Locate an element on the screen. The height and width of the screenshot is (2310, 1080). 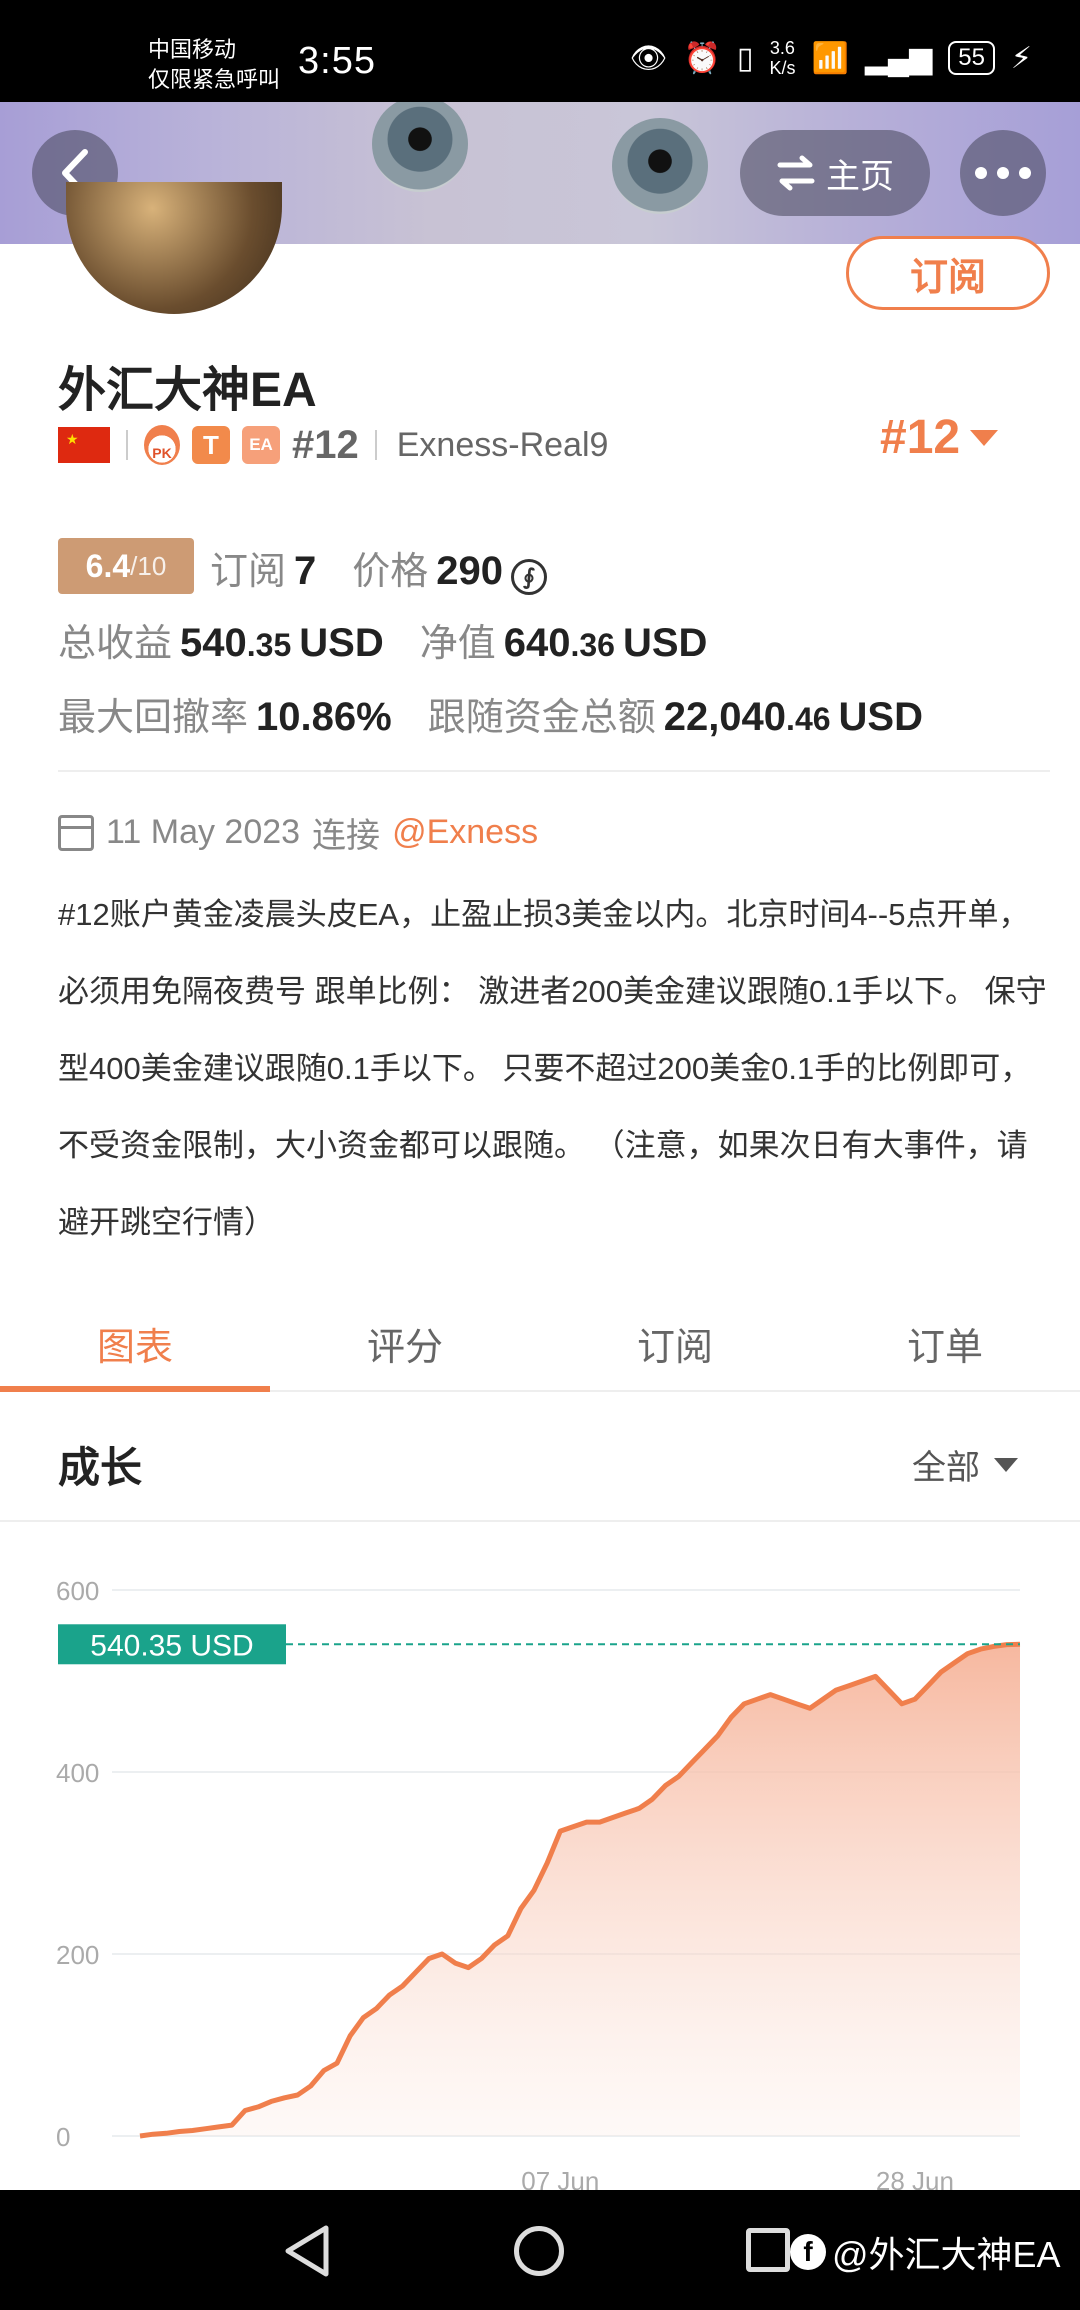
facebook-icon: f is located at coordinates (808, 2252).